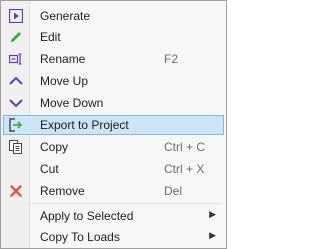 This screenshot has height=249, width=320. What do you see at coordinates (49, 169) in the screenshot?
I see `menu-item-label: Cut` at bounding box center [49, 169].